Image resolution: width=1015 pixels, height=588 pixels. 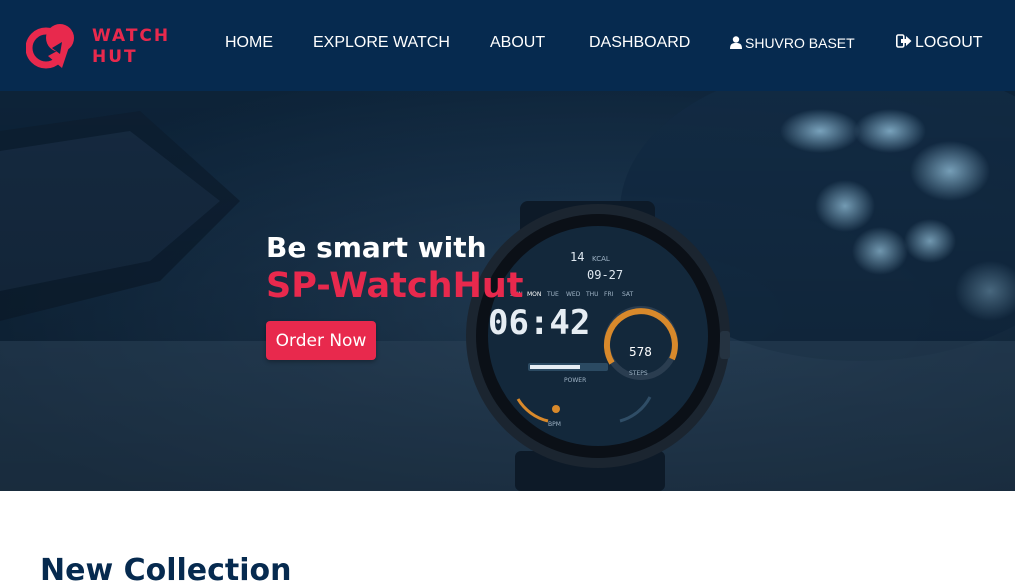 What do you see at coordinates (321, 340) in the screenshot?
I see `order-now-button: Order Now` at bounding box center [321, 340].